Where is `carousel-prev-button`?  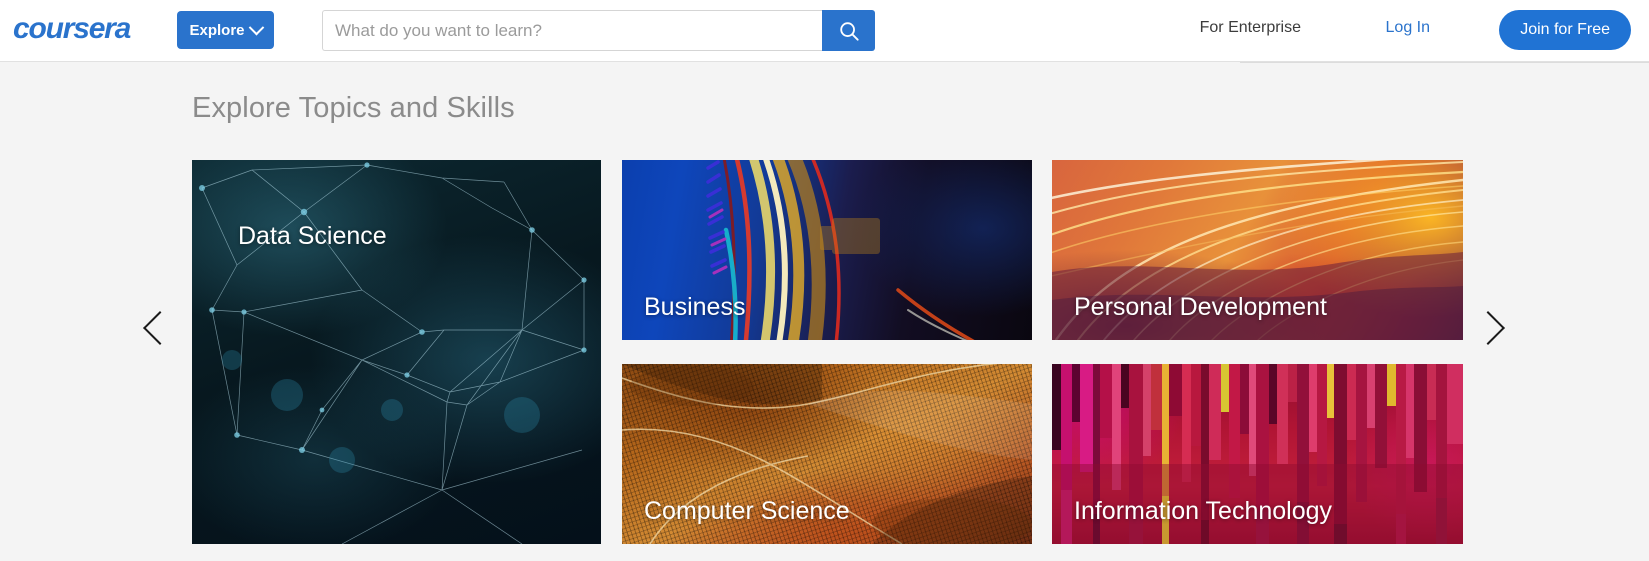
carousel-prev-button is located at coordinates (160, 328).